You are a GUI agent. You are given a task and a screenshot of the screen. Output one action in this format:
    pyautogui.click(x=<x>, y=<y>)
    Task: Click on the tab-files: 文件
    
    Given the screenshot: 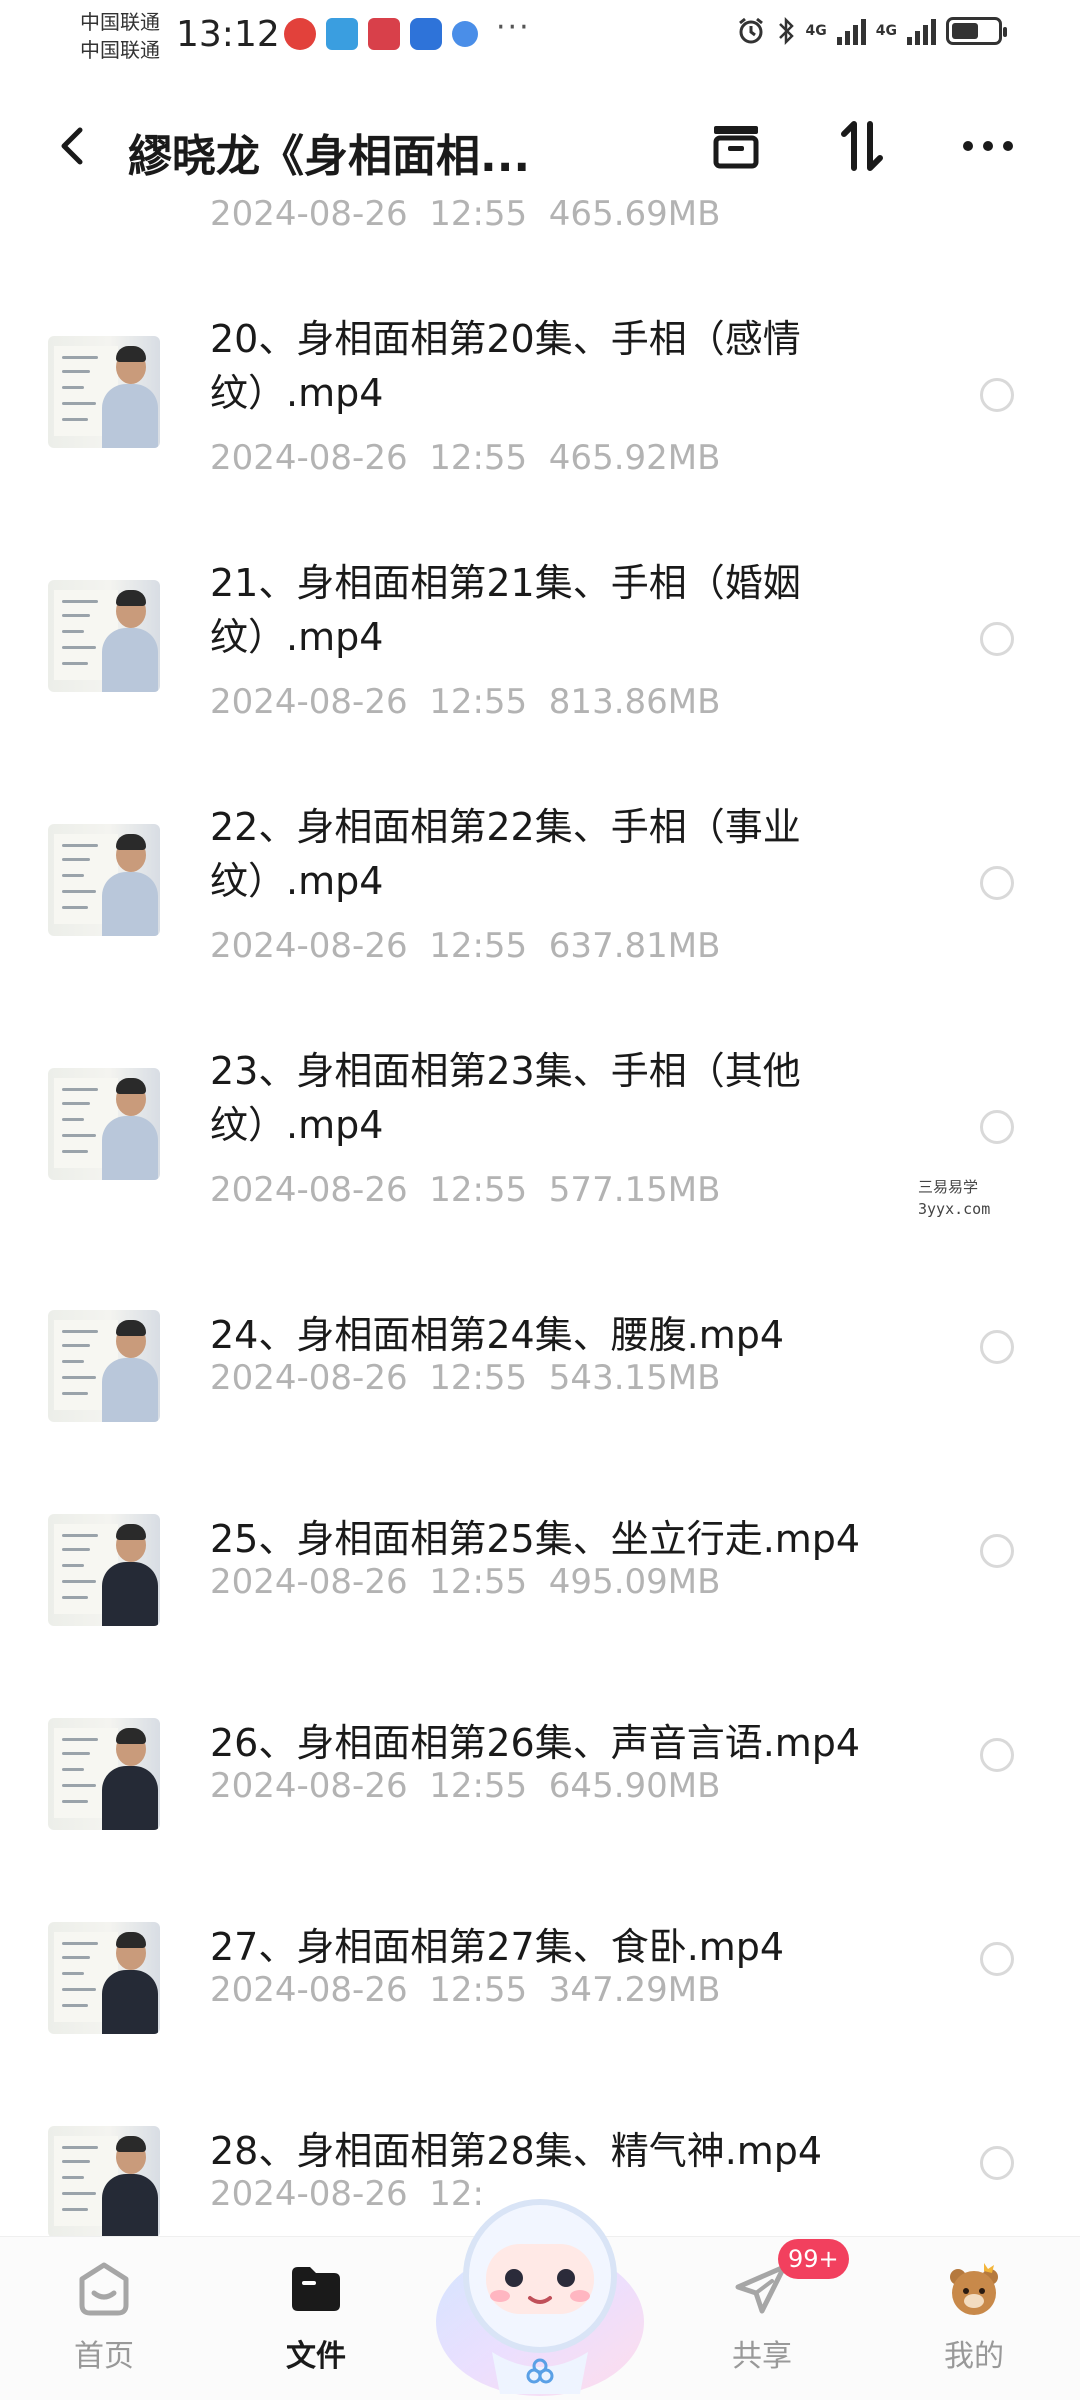 What is the action you would take?
    pyautogui.click(x=316, y=2318)
    